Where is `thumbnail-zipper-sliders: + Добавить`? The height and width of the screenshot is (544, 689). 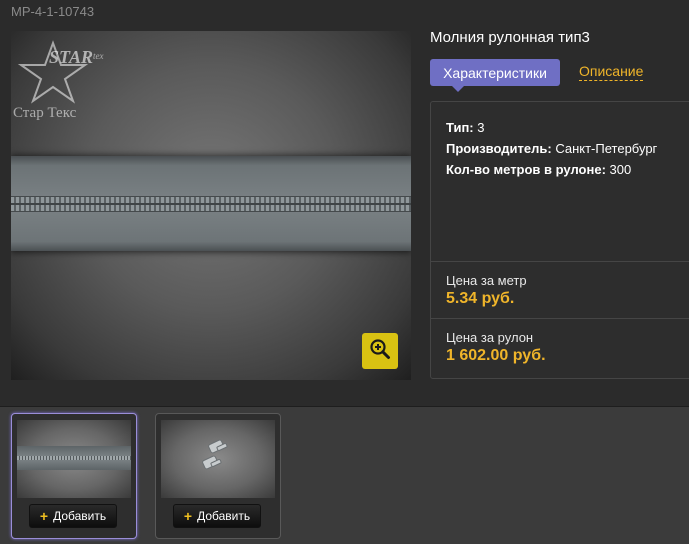
thumbnail-zipper-sliders: + Добавить is located at coordinates (218, 476).